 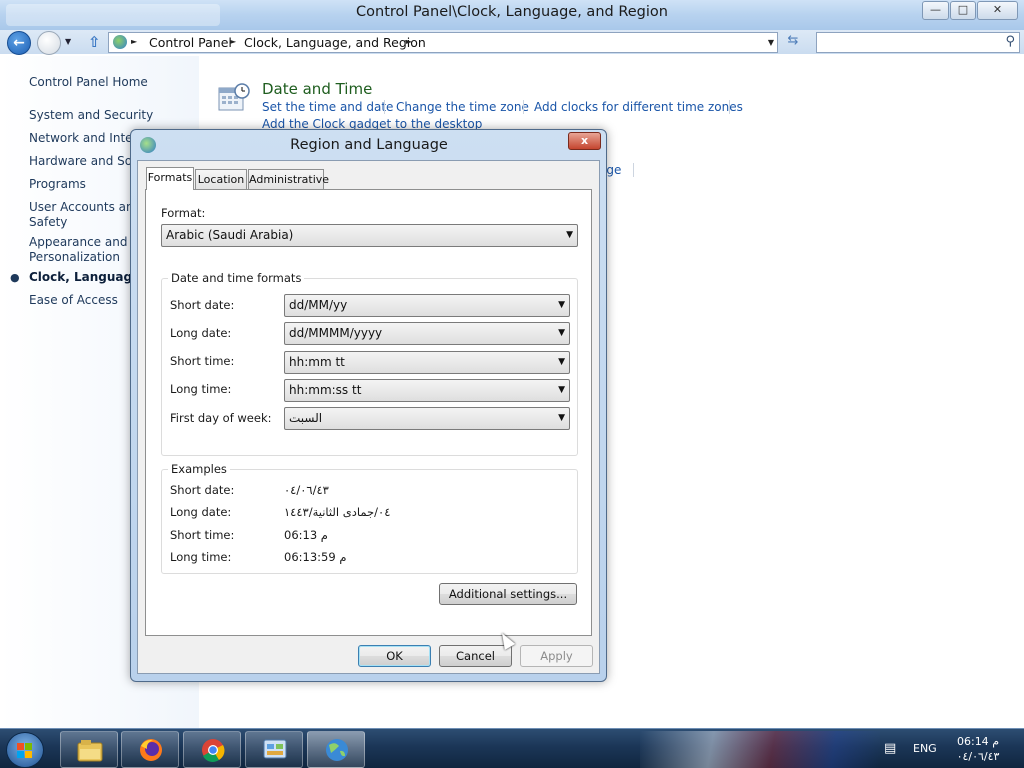 I want to click on taskbar-region-language, so click(x=336, y=749).